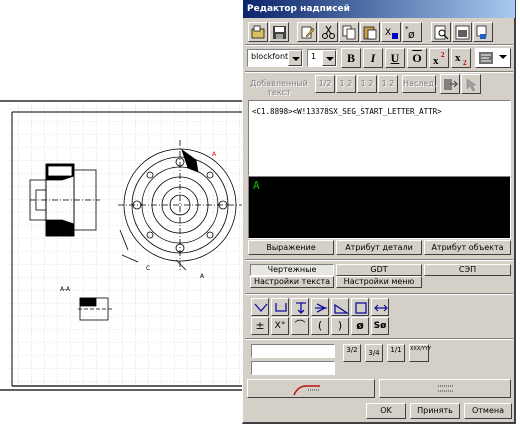  I want to click on delete-icon: X, so click(391, 33).